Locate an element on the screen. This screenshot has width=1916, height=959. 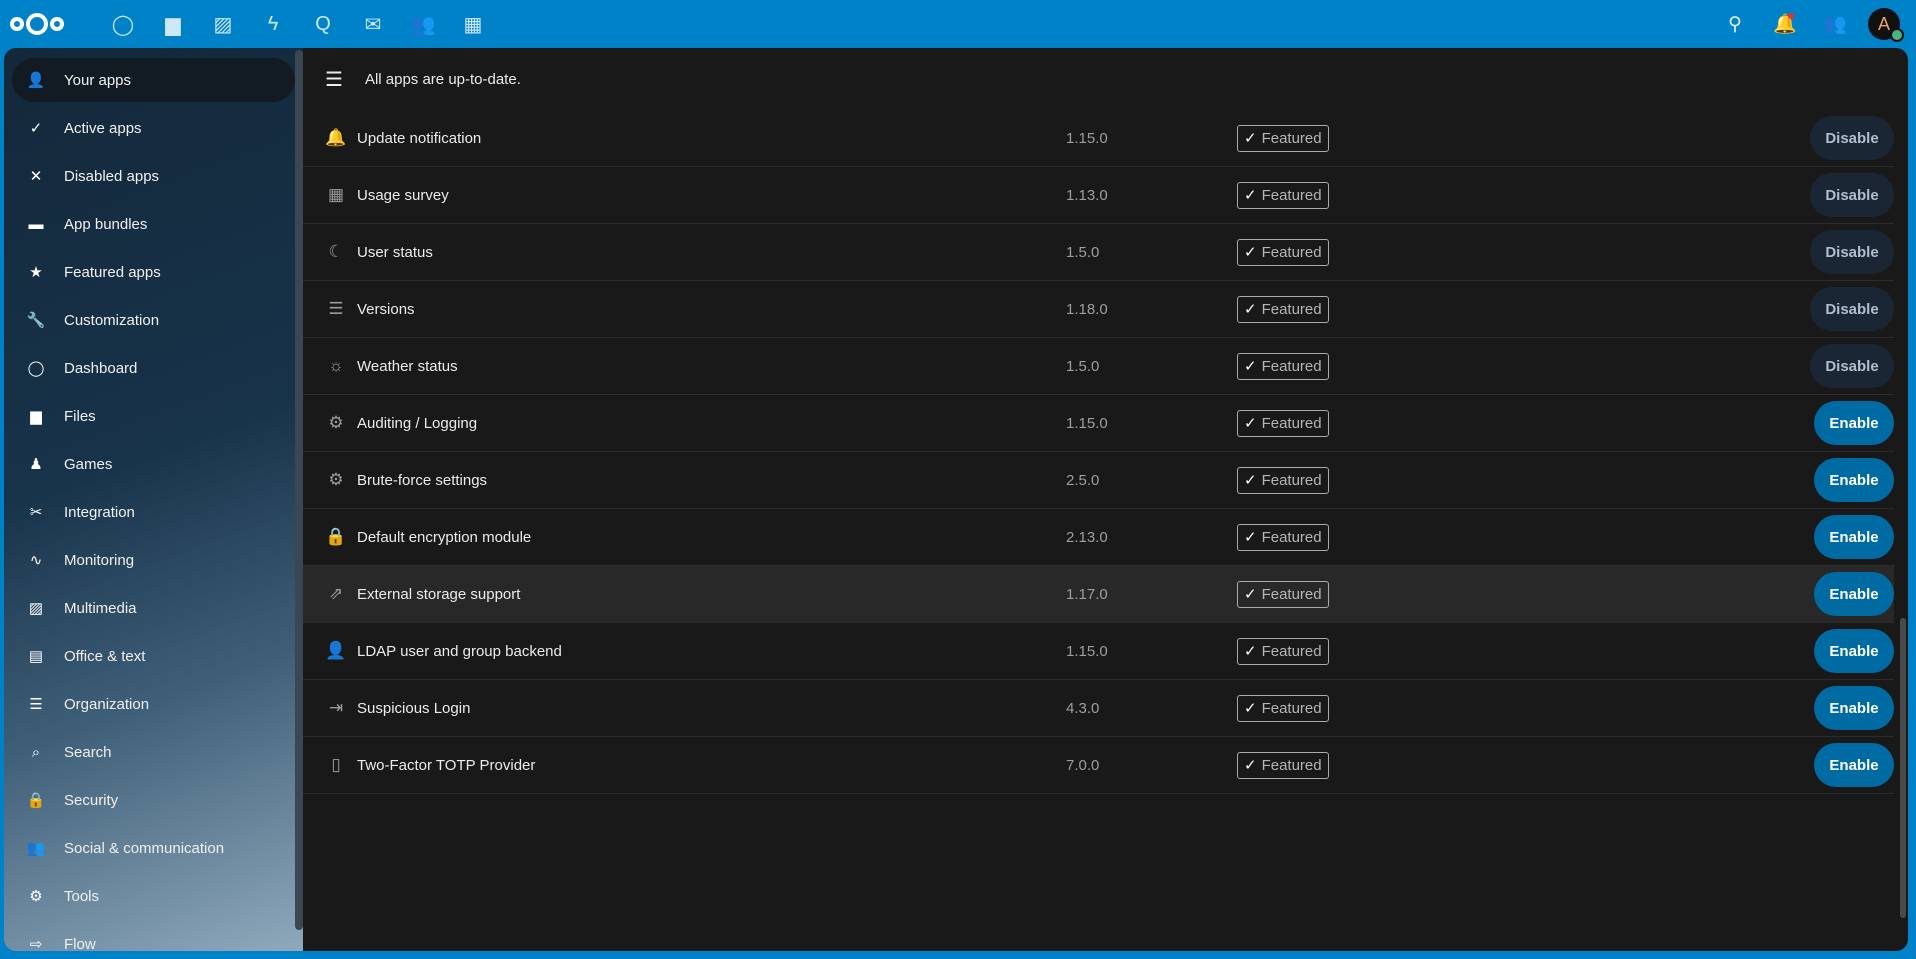
sidebar-item-files: ▆ Files is located at coordinates (153, 416).